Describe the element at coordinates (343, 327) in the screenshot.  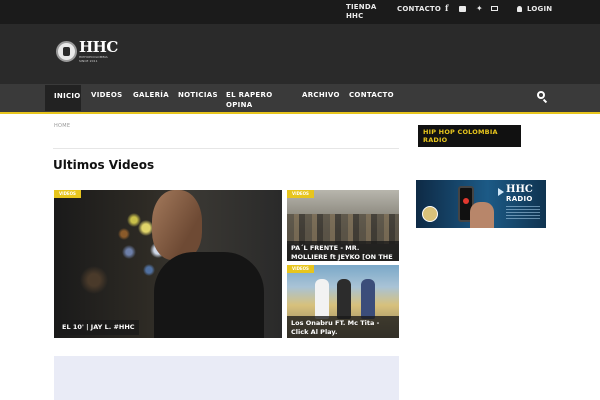
I see `video-caption: Los Onabru FT. Mc Tita - Click Al Play.` at that location.